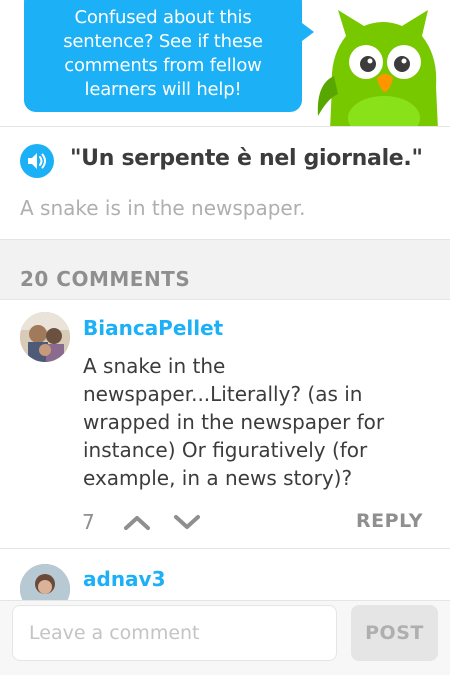 The width and height of the screenshot is (450, 675). I want to click on vote-count: 7, so click(88, 522).